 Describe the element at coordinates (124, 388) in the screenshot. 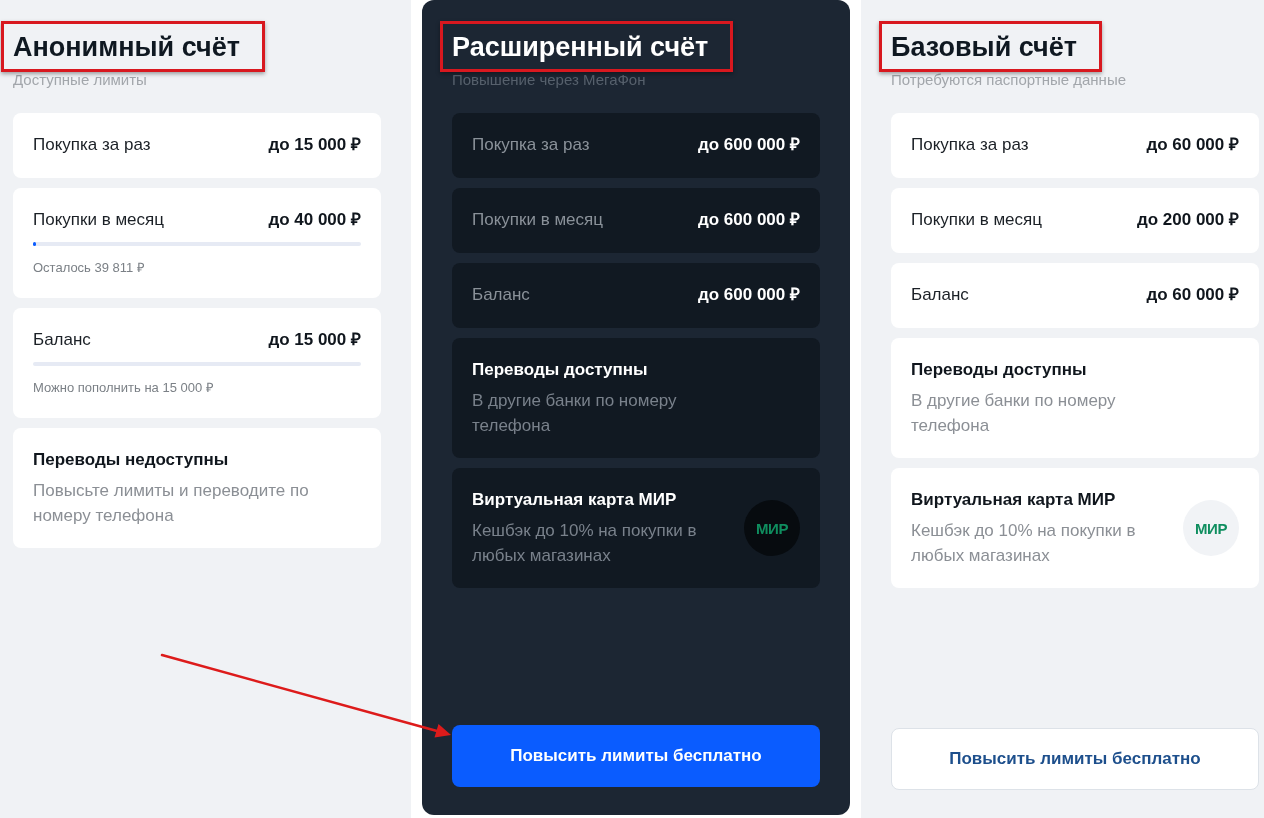

I see `limit-note: Можно пополнить на 15 000 ₽` at that location.